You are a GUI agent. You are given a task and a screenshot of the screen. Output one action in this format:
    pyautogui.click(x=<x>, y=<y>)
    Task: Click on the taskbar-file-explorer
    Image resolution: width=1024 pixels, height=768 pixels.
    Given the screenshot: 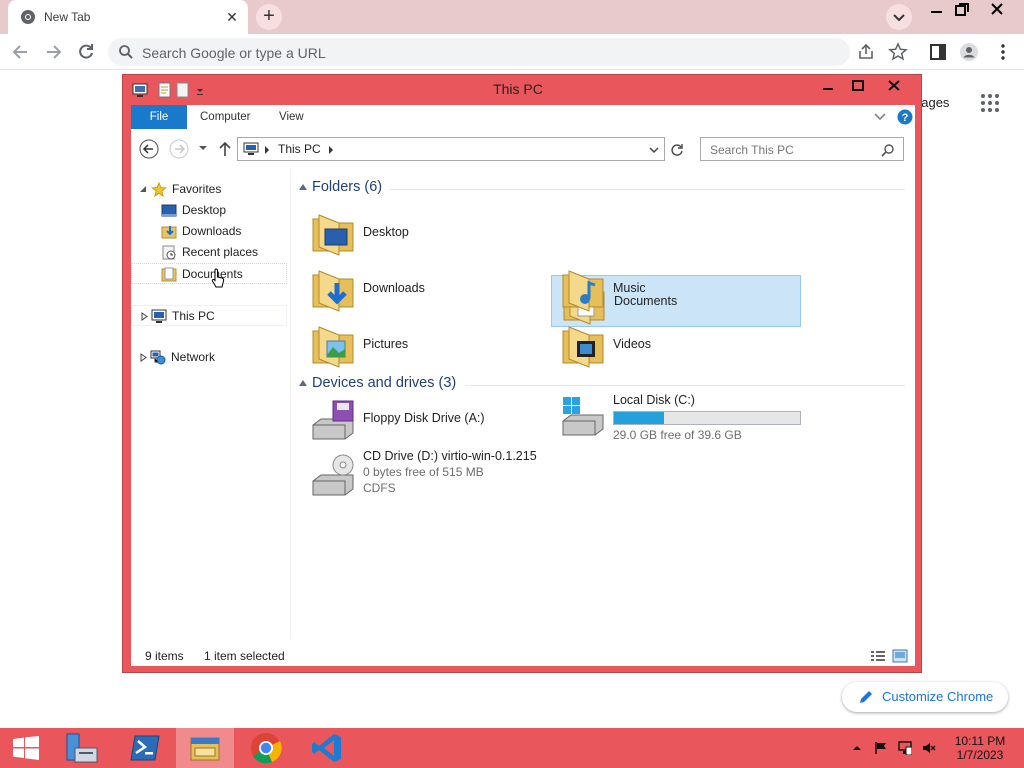 What is the action you would take?
    pyautogui.click(x=205, y=748)
    